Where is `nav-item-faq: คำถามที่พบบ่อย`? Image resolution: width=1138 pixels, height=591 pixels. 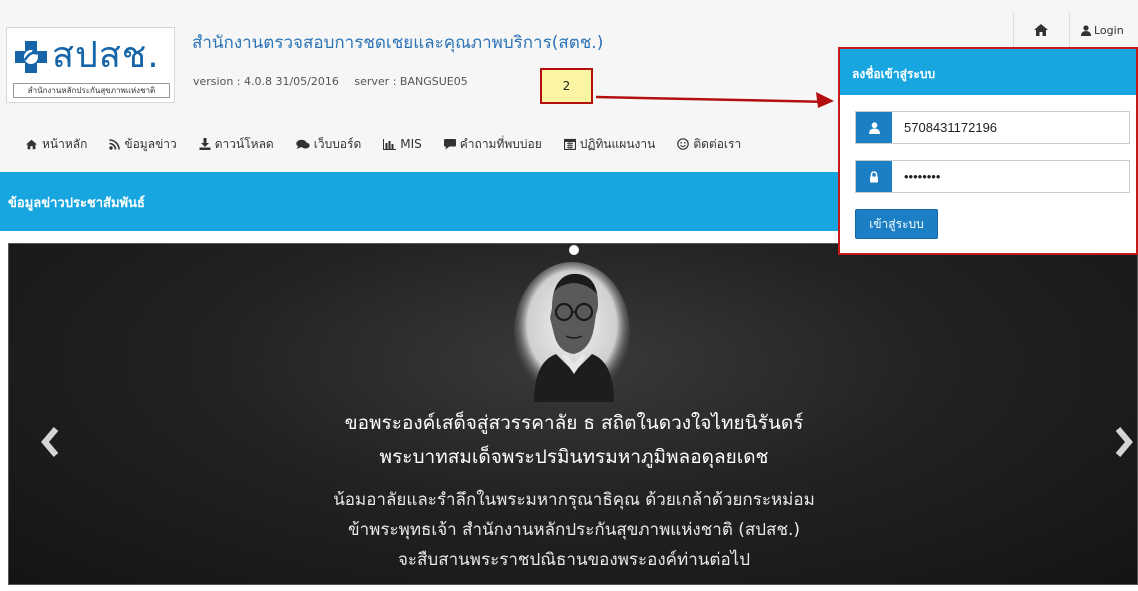 nav-item-faq: คำถามที่พบบ่อย is located at coordinates (492, 144).